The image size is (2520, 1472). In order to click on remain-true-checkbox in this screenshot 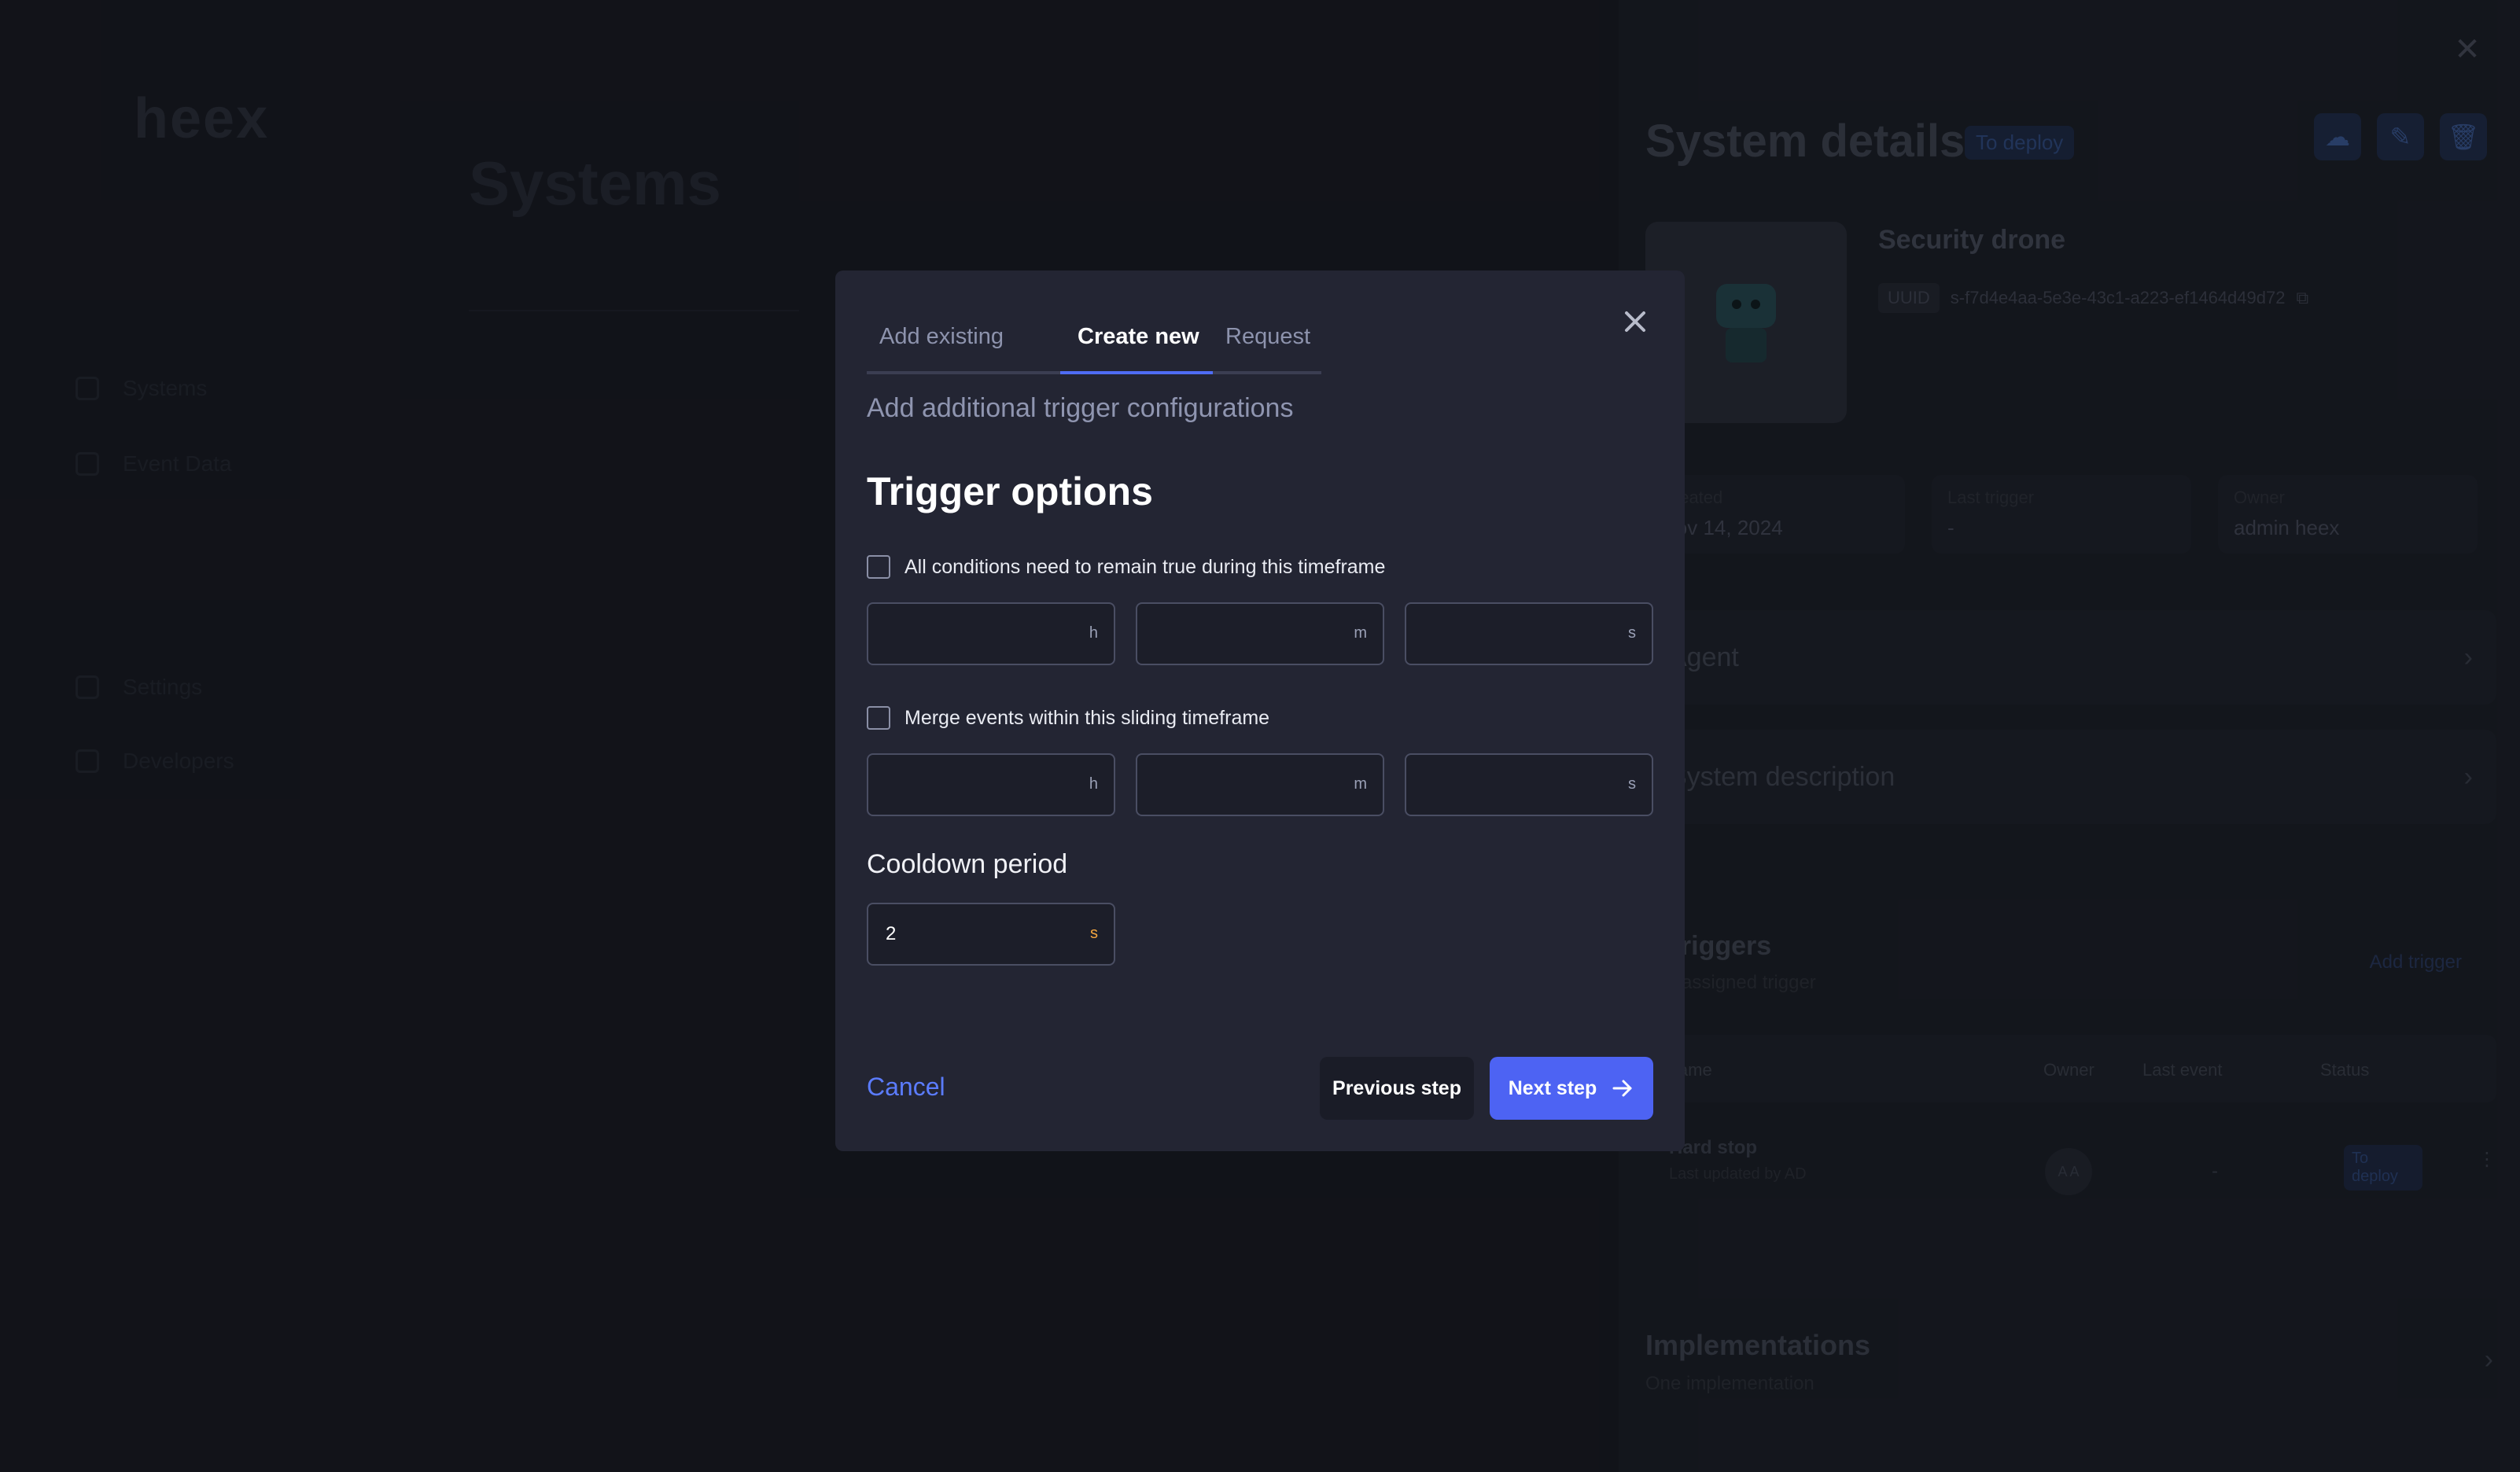, I will do `click(879, 567)`.